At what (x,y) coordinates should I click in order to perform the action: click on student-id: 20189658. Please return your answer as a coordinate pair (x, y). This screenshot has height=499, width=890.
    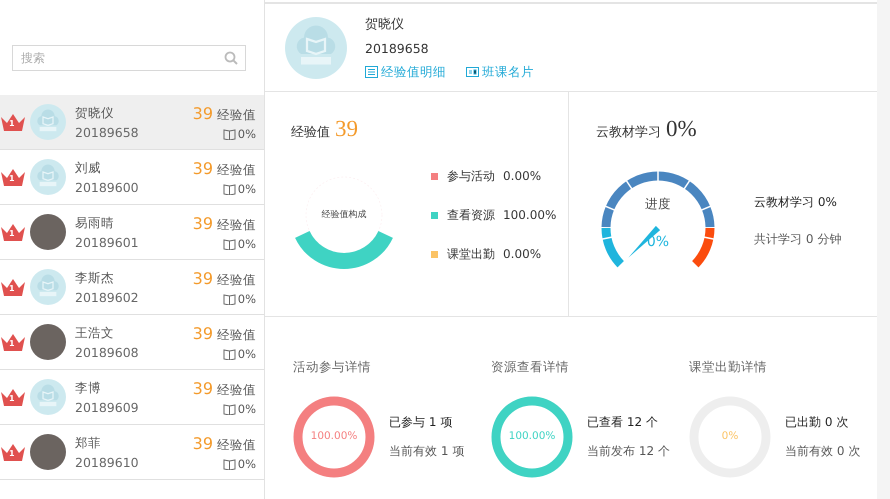
    Looking at the image, I should click on (107, 132).